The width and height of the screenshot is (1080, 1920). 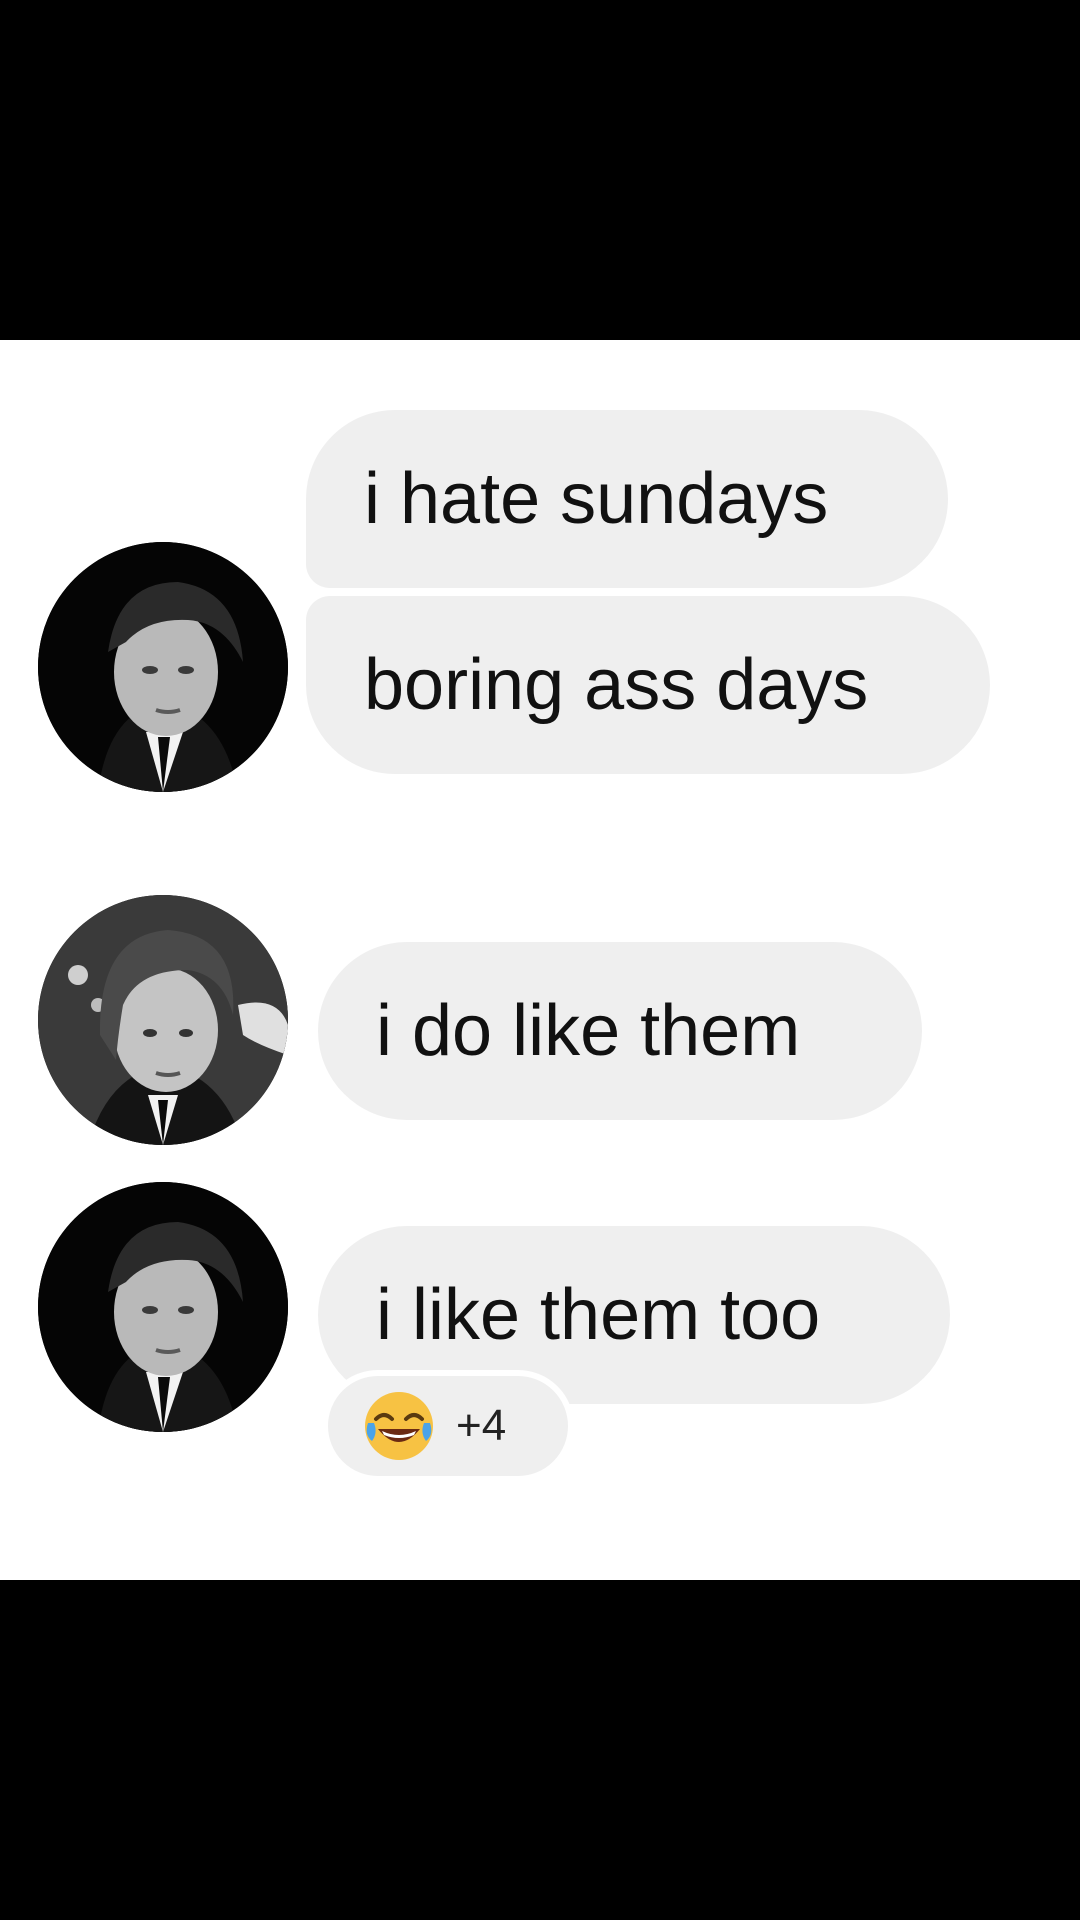 I want to click on message-text: boring ass days, so click(x=616, y=685).